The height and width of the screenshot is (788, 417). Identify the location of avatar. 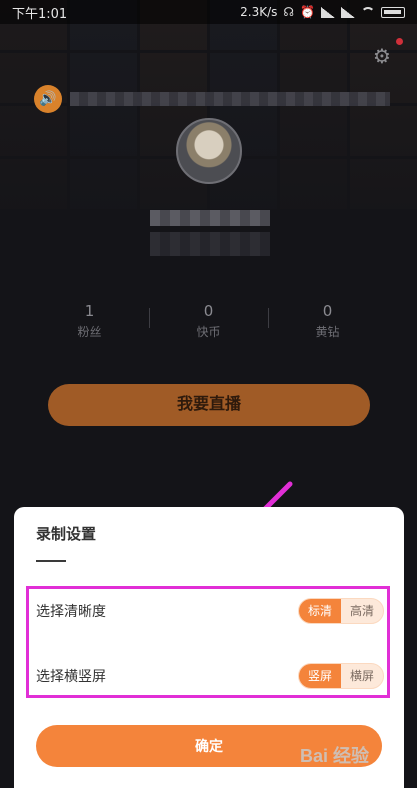
(209, 151).